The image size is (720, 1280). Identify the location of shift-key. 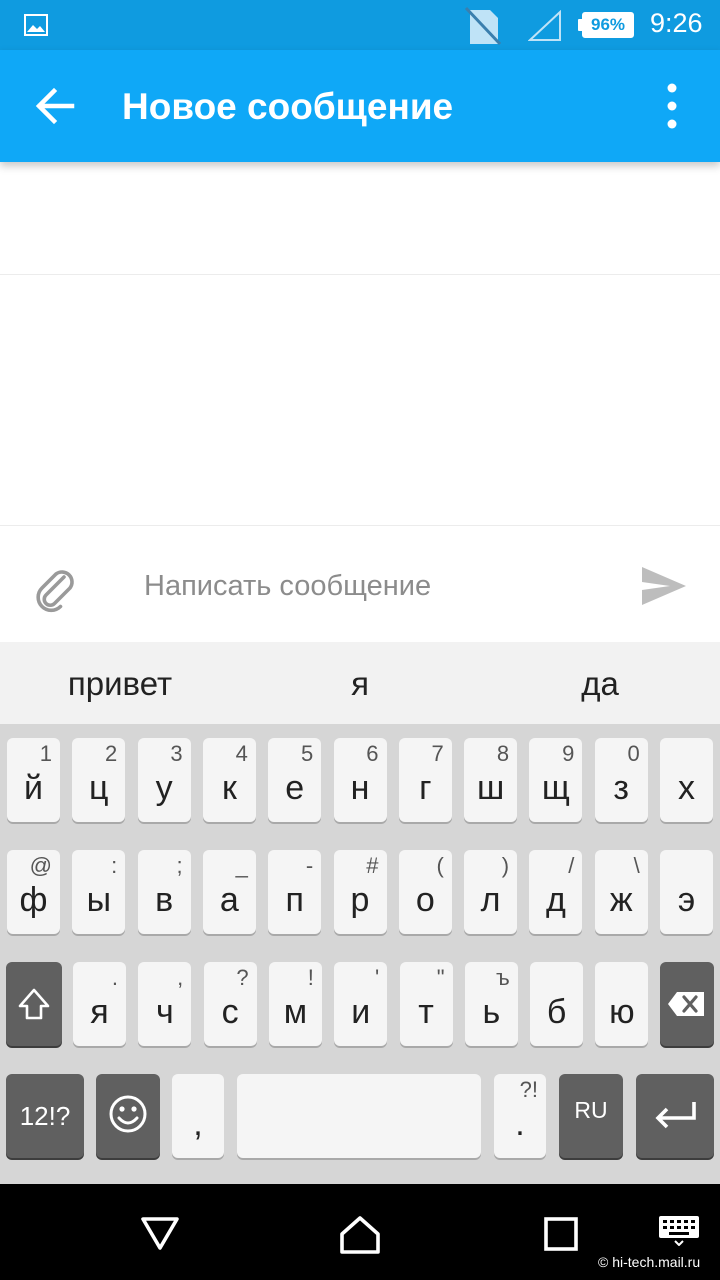
(34, 1004).